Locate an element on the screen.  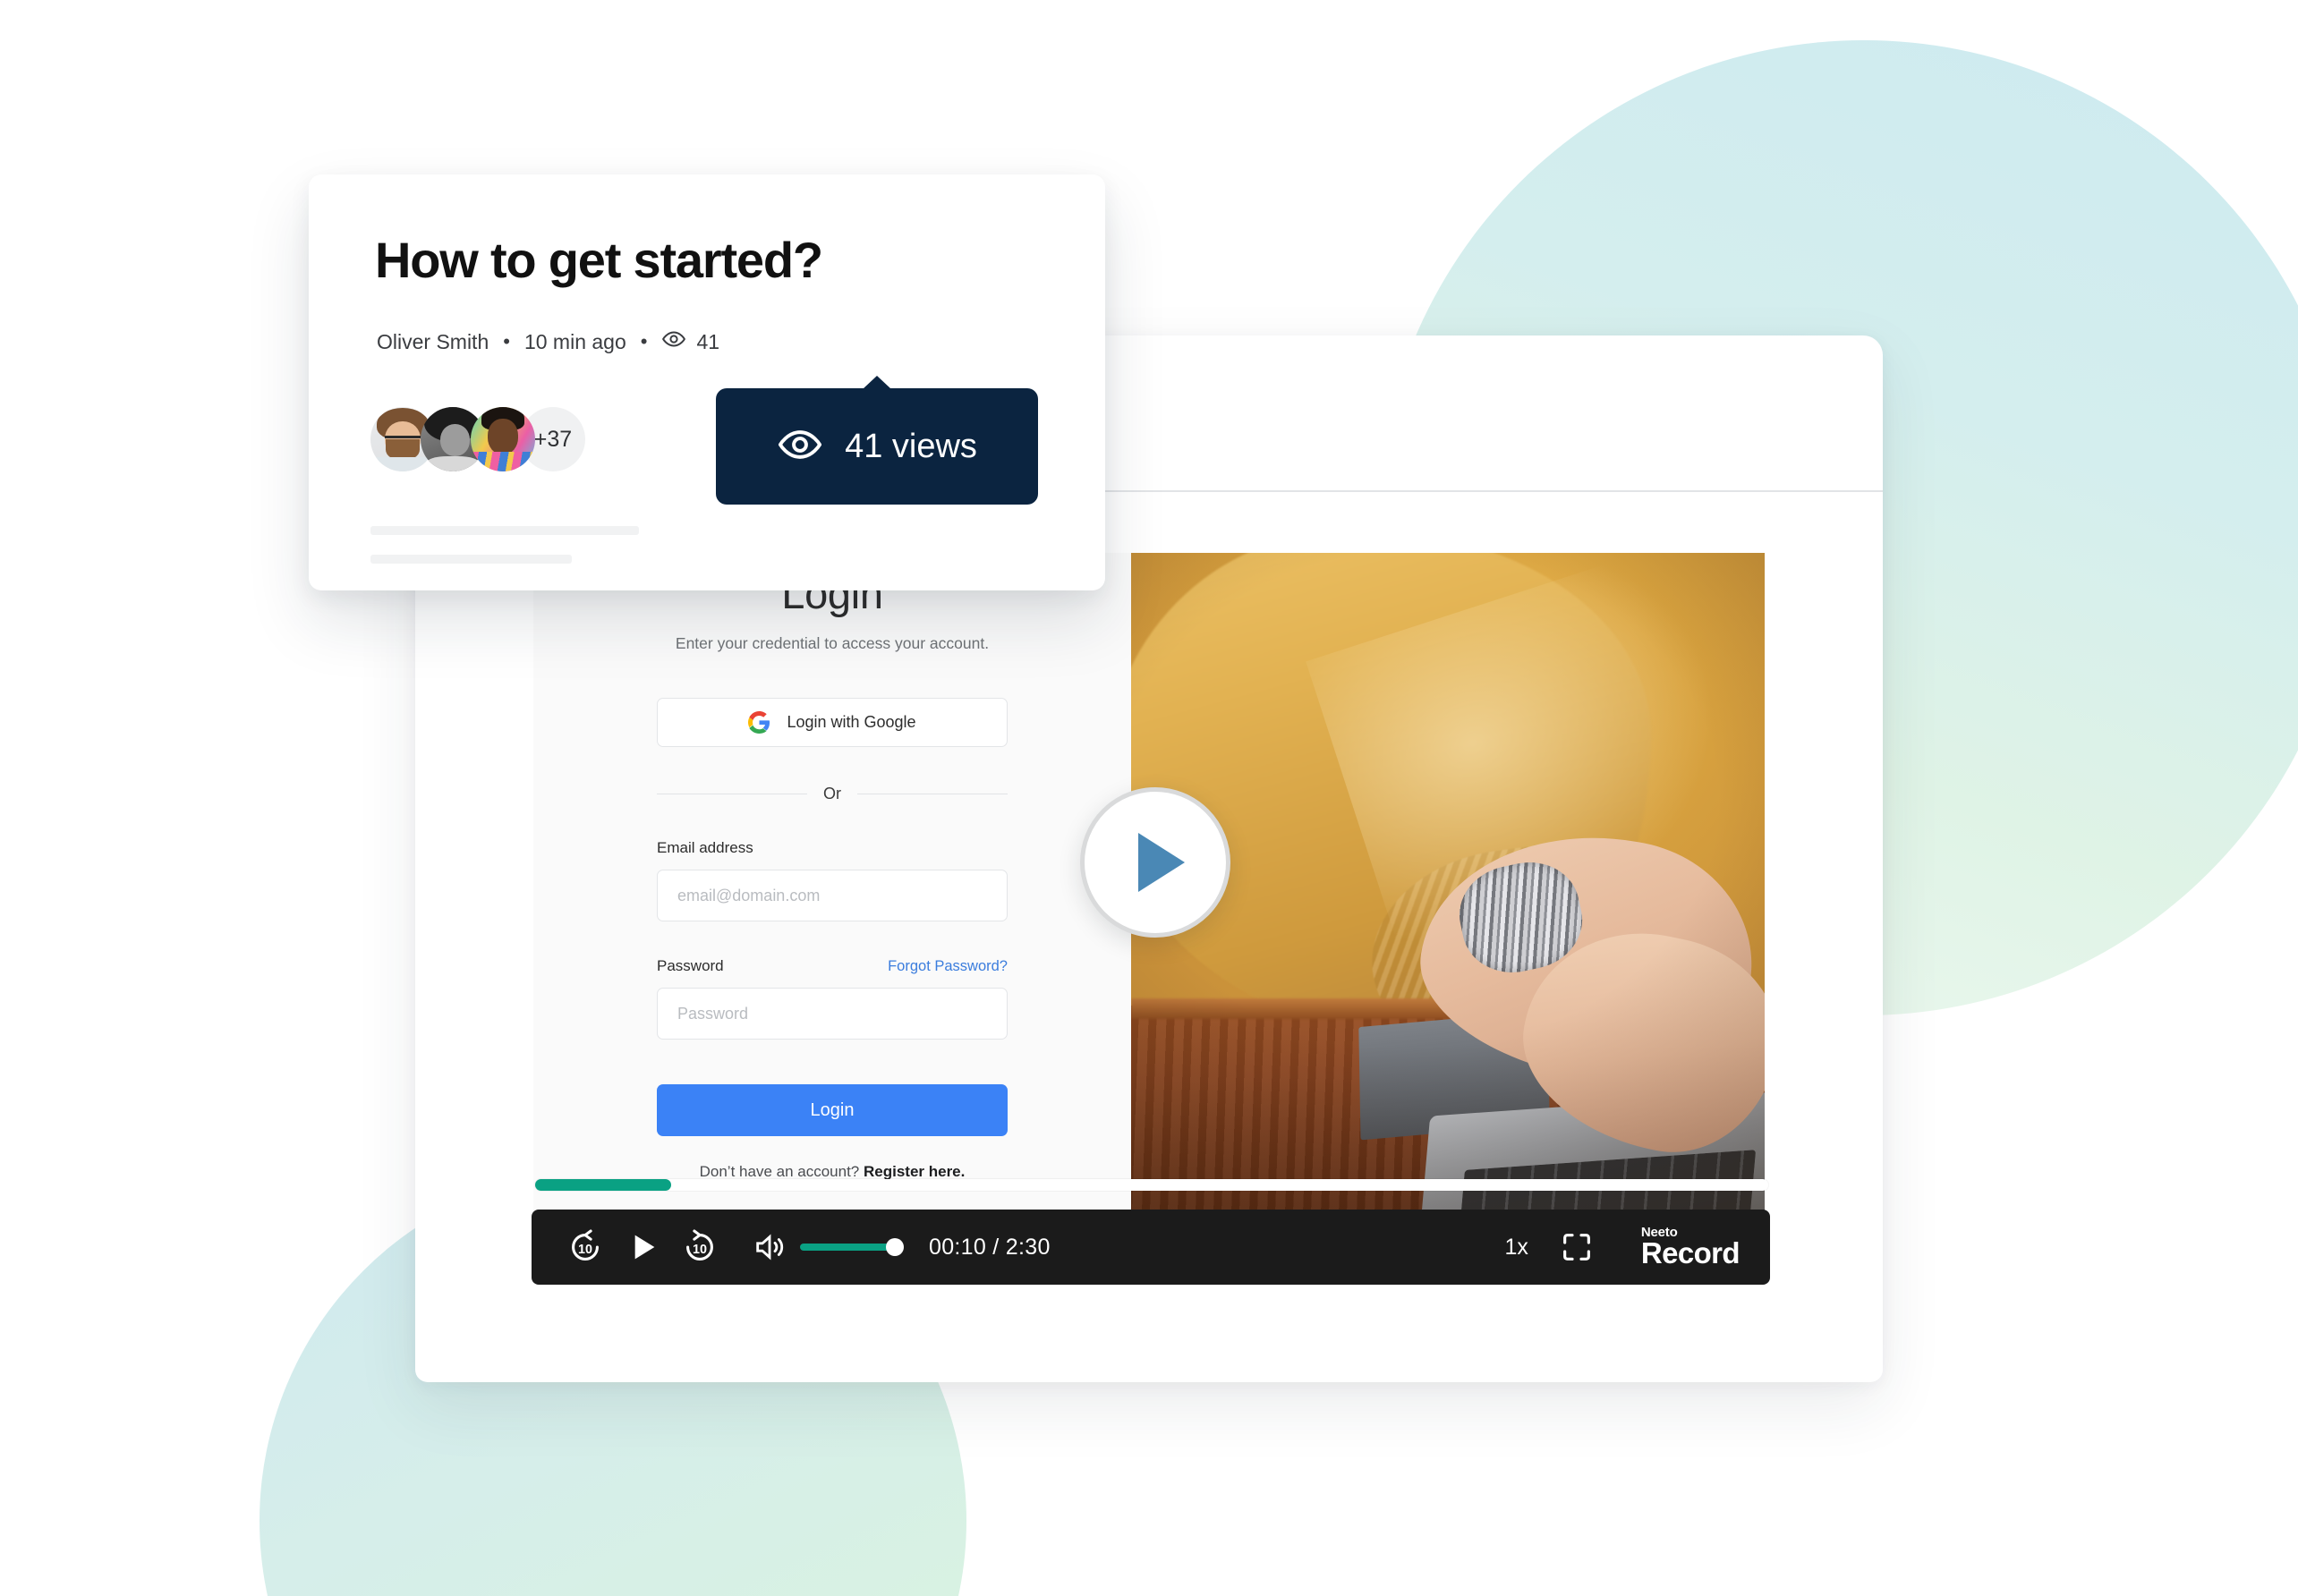
video-progress-fill is located at coordinates (603, 1185).